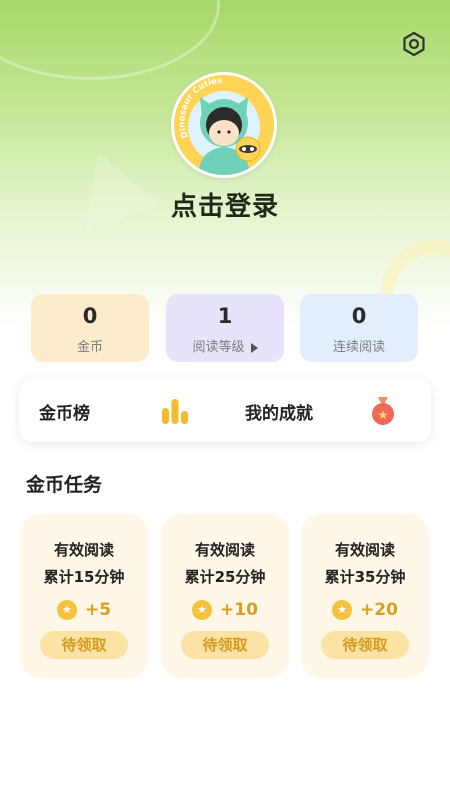 This screenshot has width=450, height=800. I want to click on task-reward: +20, so click(365, 610).